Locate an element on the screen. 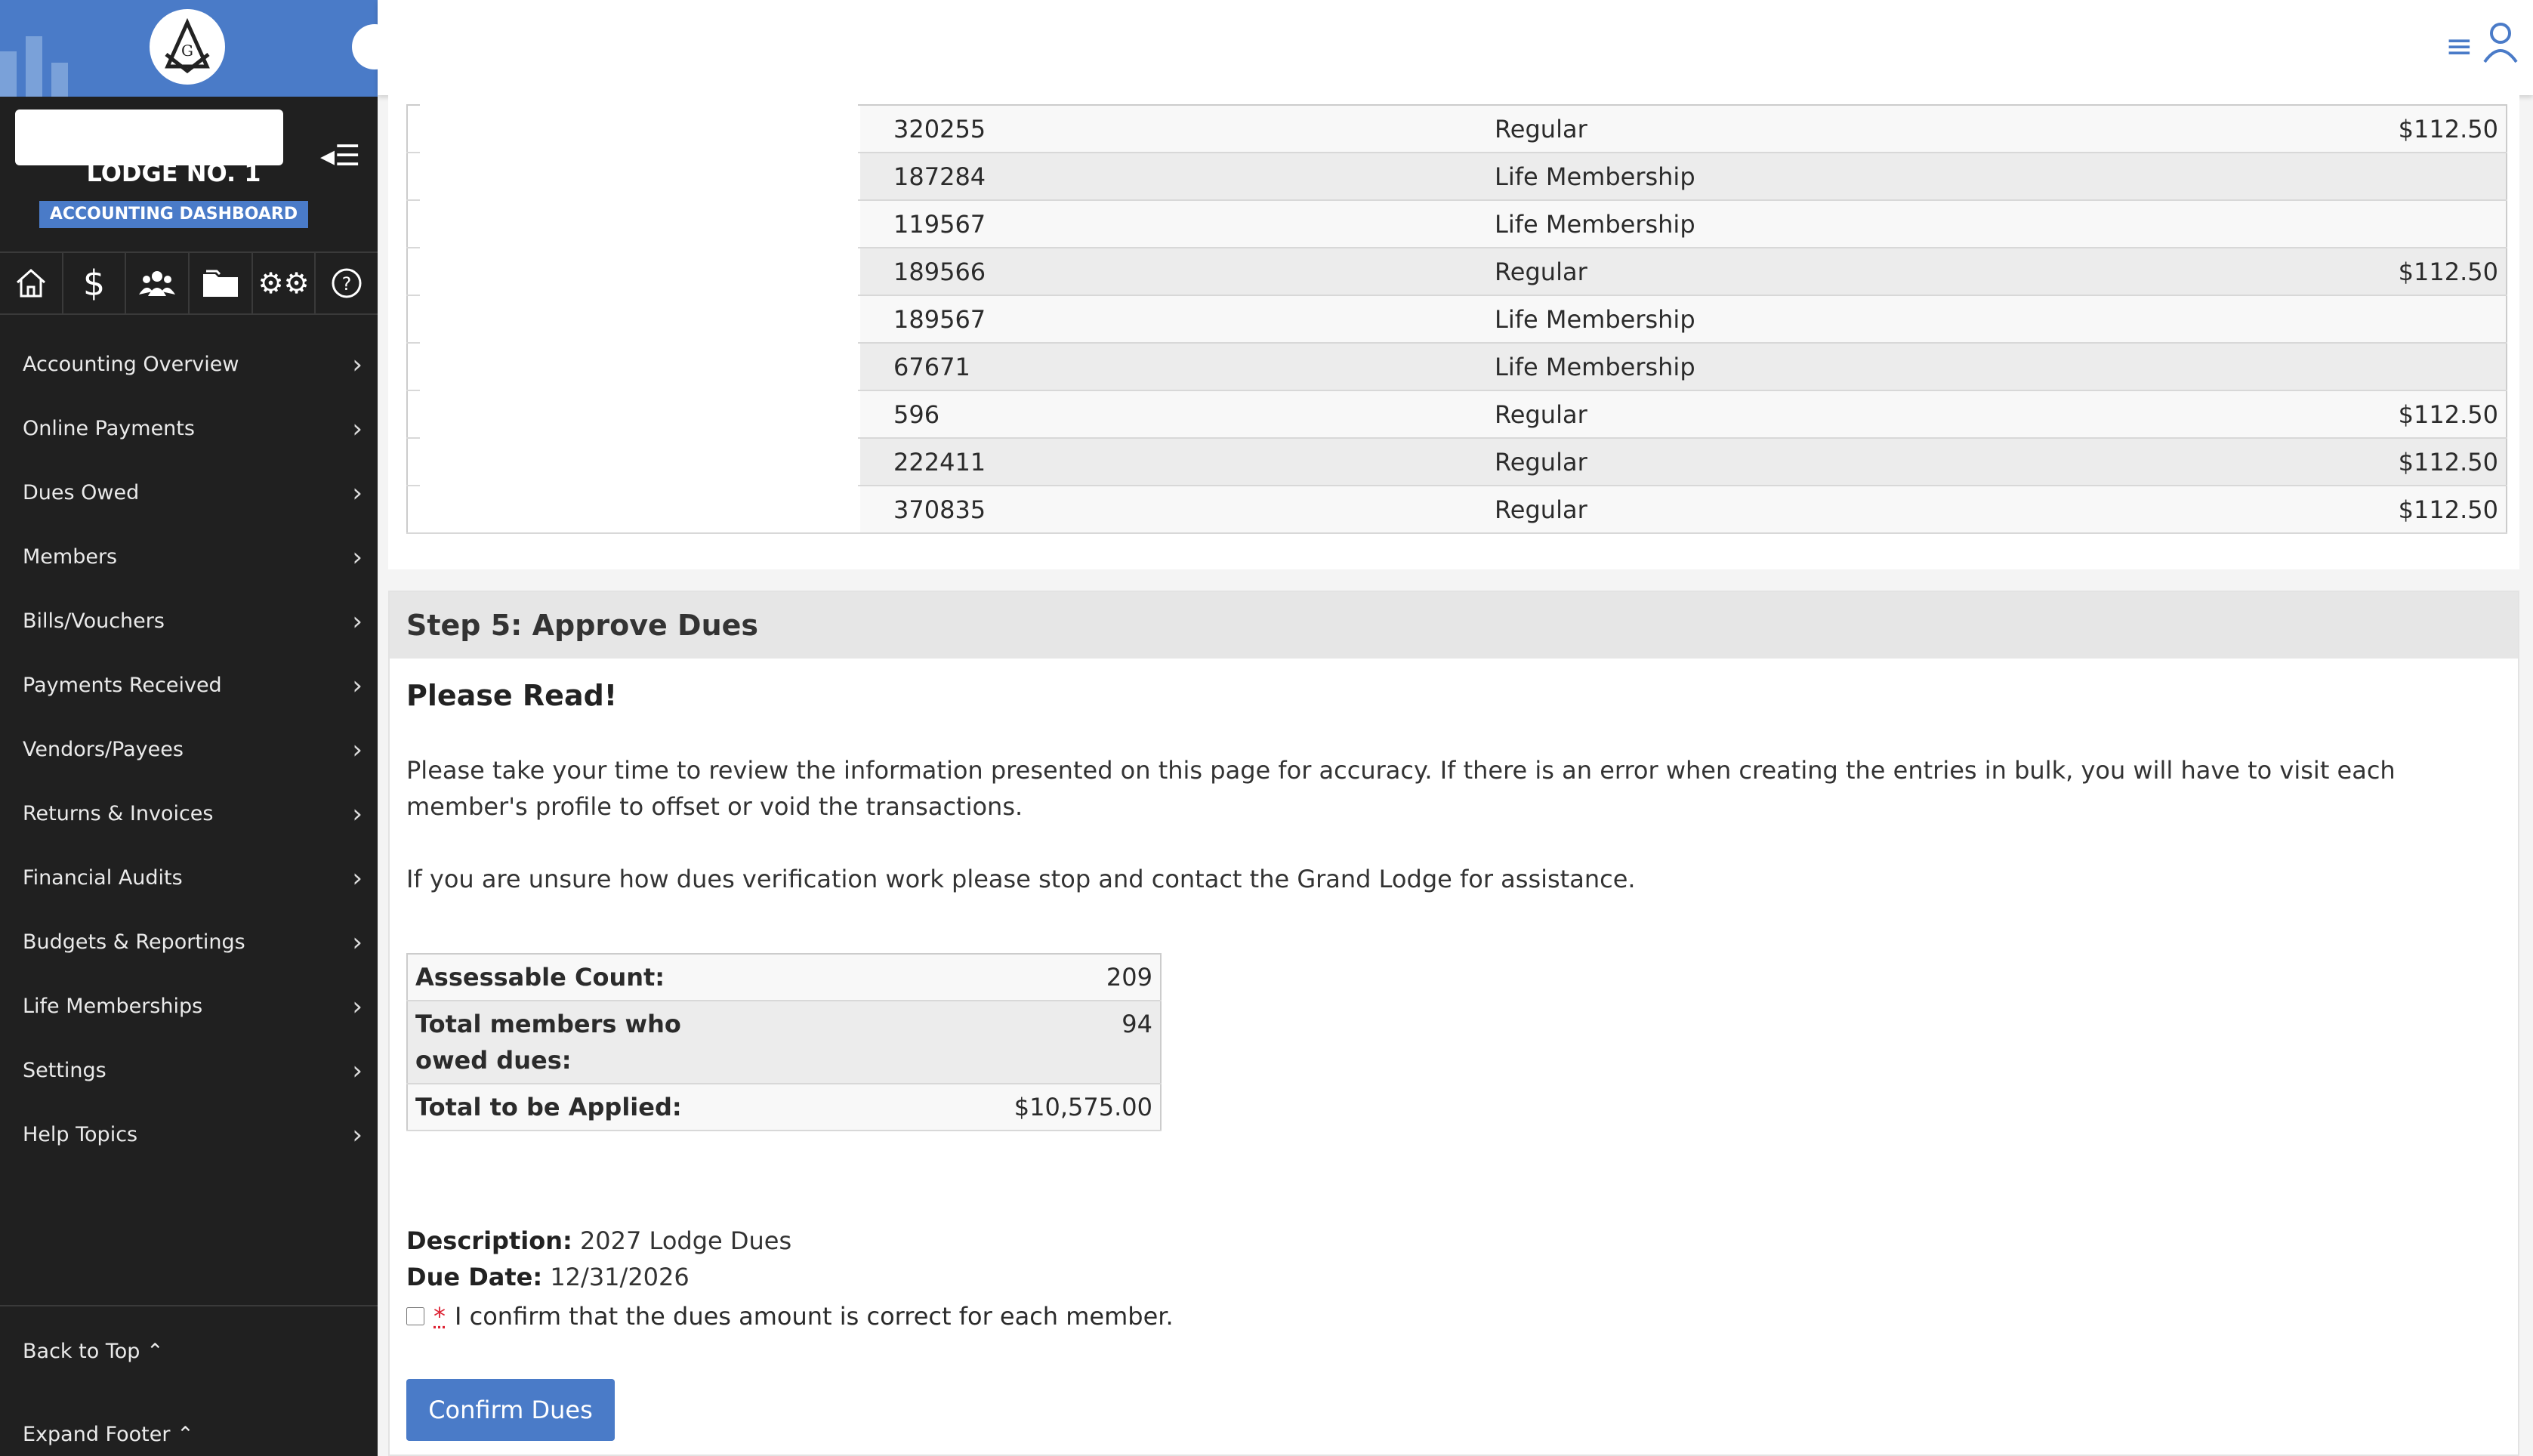  sidebar-item-label: Financial Audits is located at coordinates (103, 878).